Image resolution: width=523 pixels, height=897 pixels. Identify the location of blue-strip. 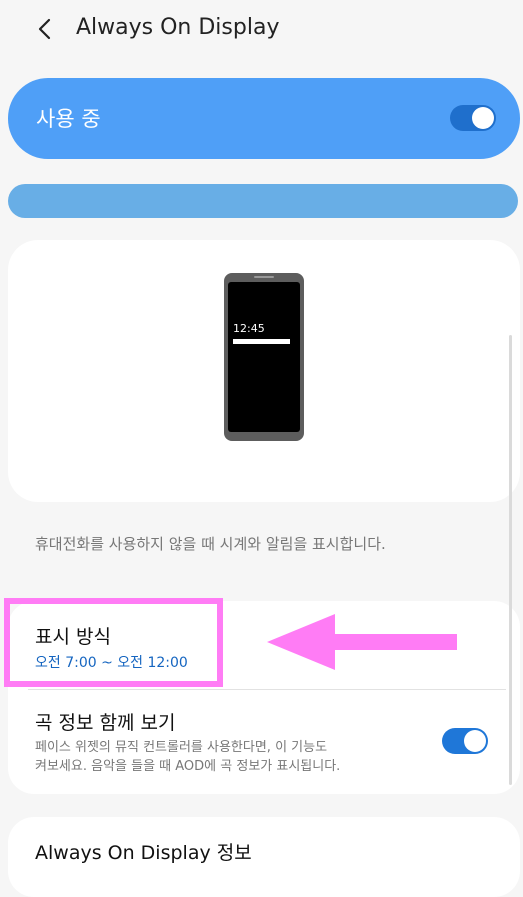
(263, 201).